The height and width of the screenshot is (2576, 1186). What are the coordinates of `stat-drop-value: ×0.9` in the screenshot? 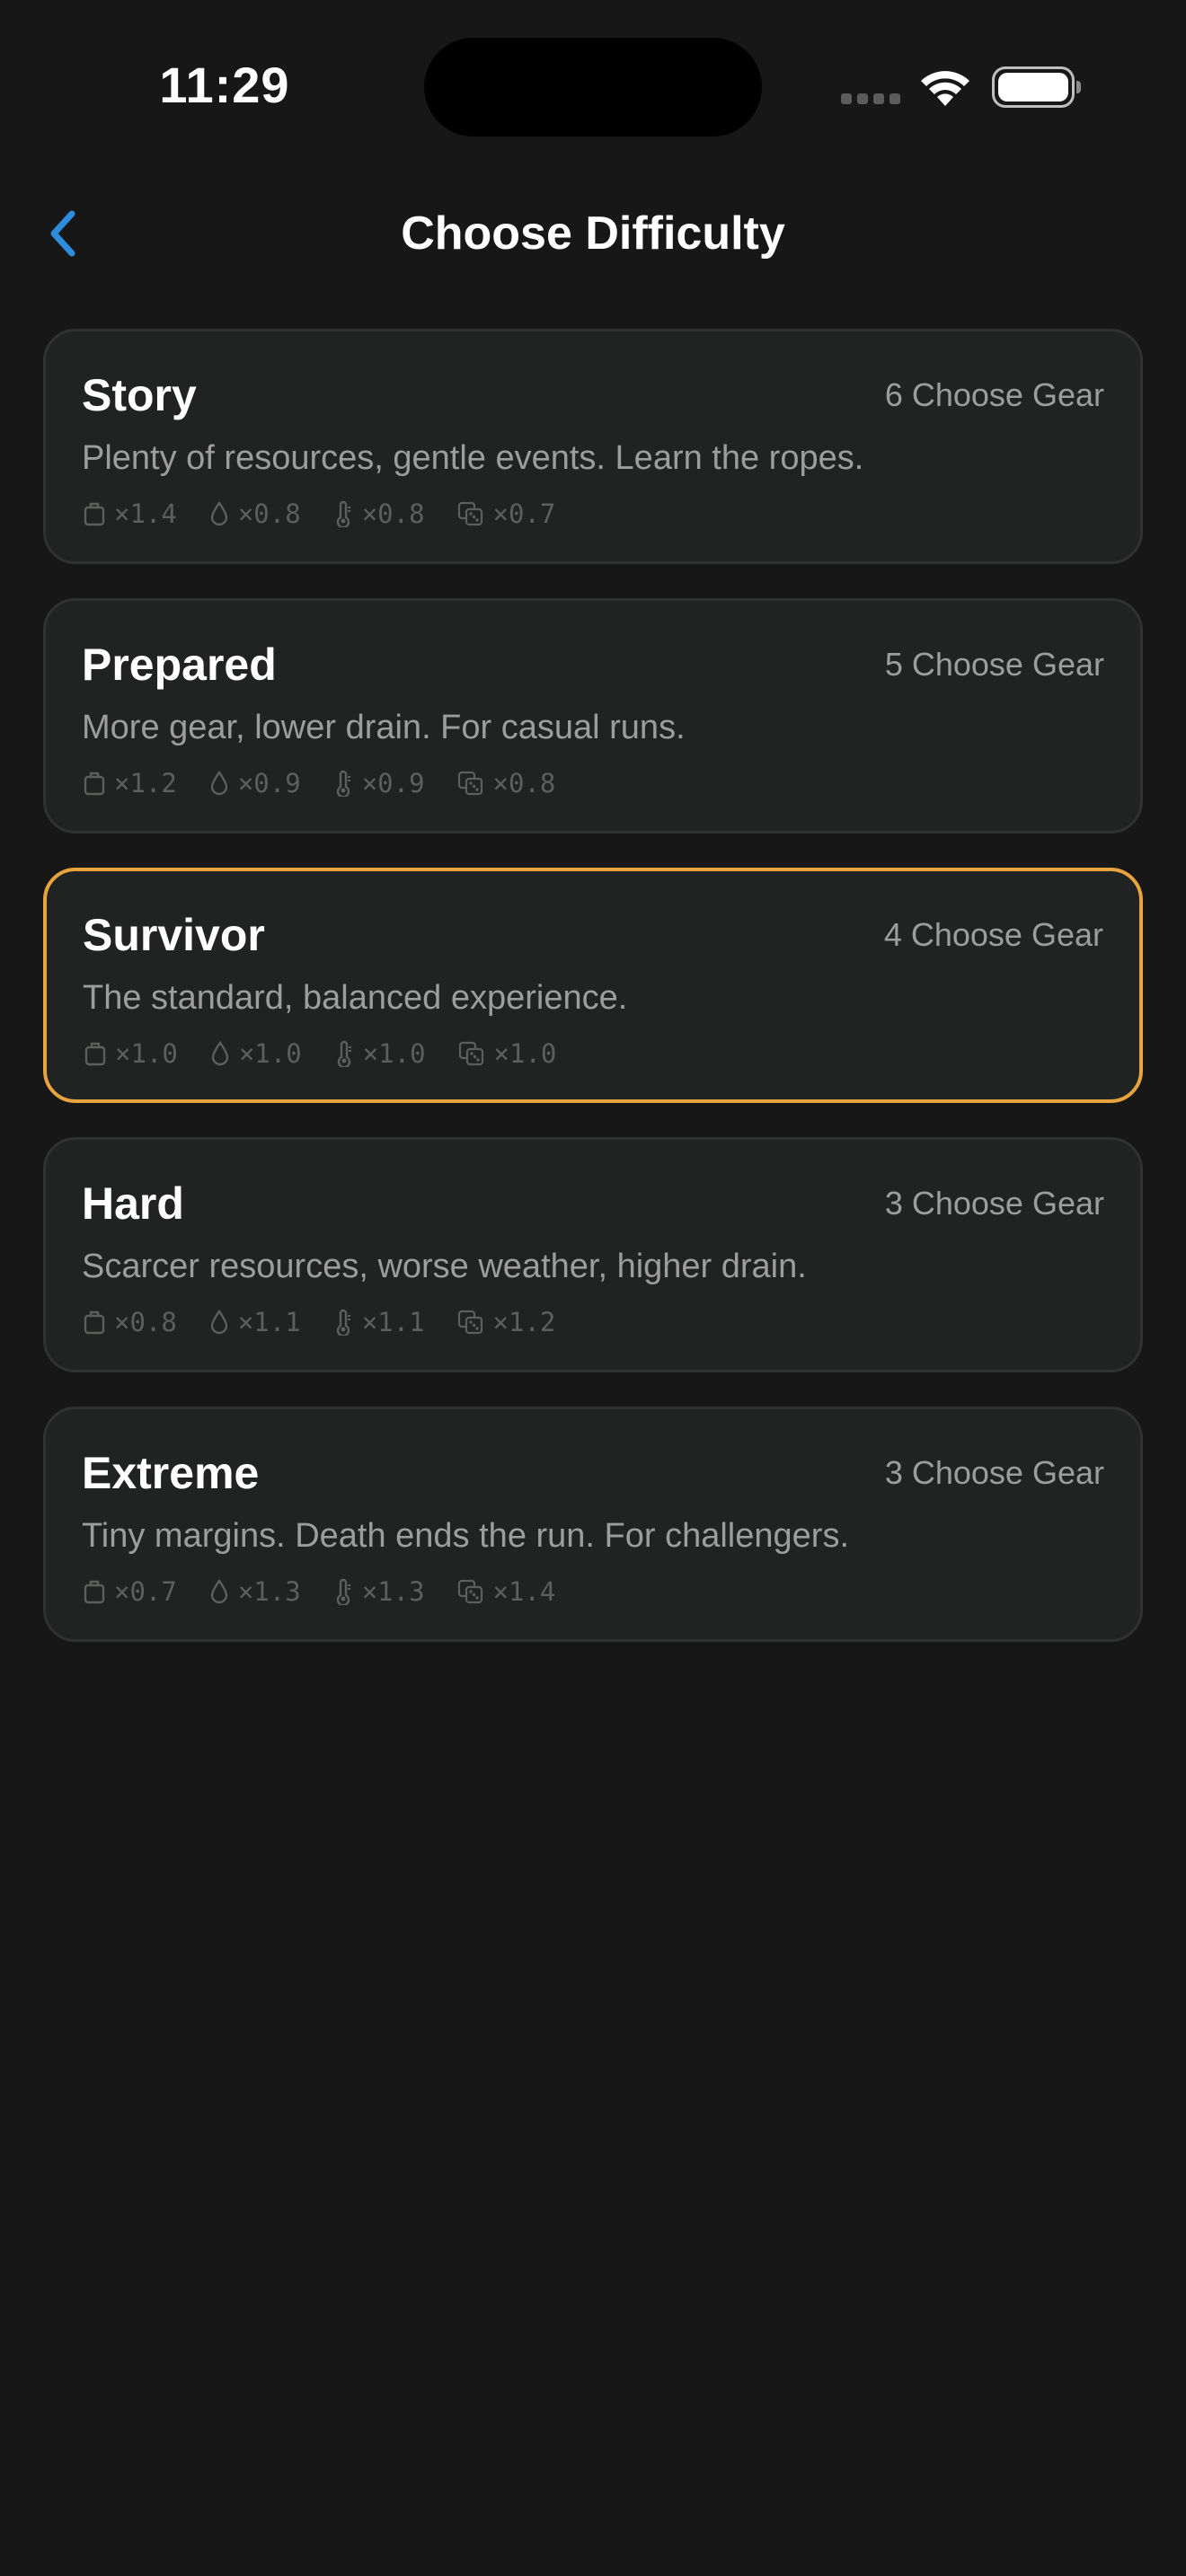 It's located at (269, 783).